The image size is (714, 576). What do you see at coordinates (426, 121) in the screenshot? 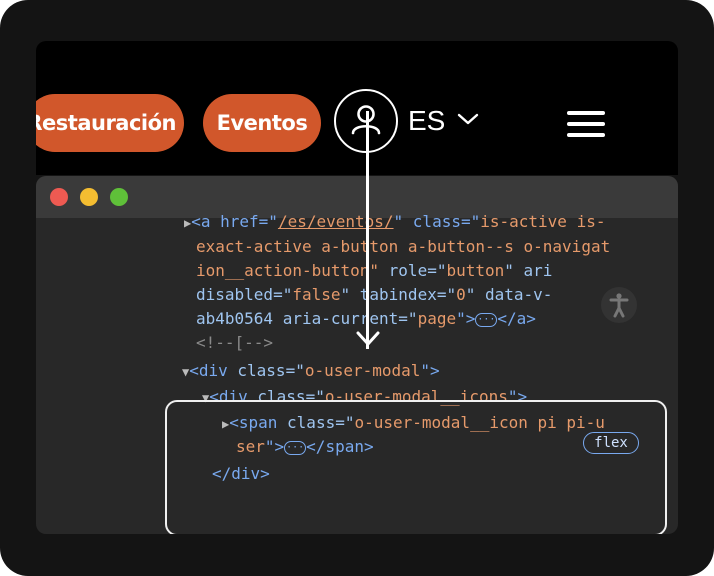
I see `language-selector: ES` at bounding box center [426, 121].